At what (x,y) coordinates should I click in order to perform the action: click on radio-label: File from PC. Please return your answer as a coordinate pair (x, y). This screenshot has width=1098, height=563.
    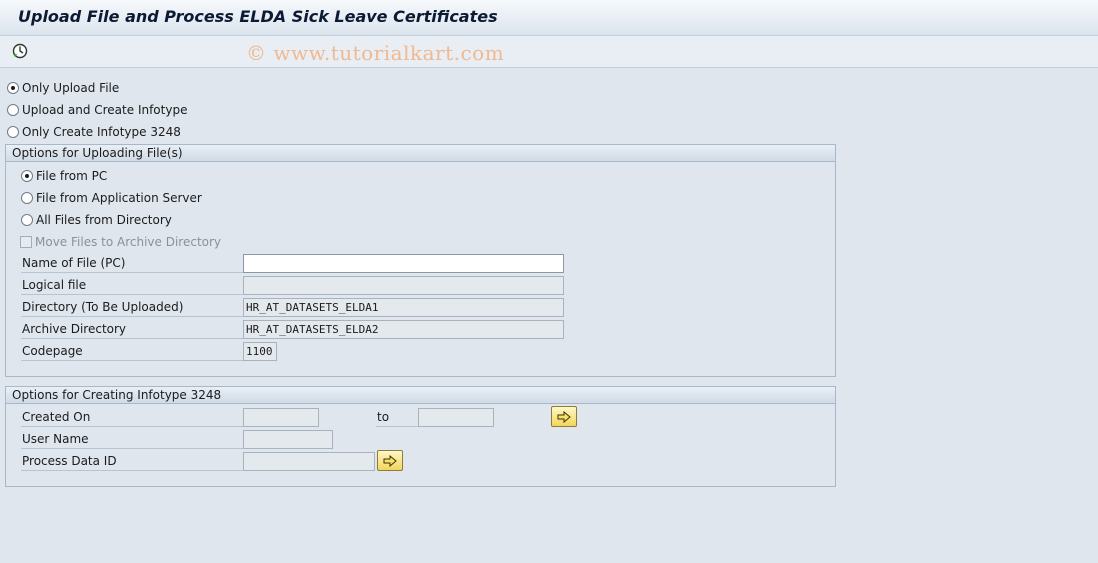
    Looking at the image, I should click on (72, 176).